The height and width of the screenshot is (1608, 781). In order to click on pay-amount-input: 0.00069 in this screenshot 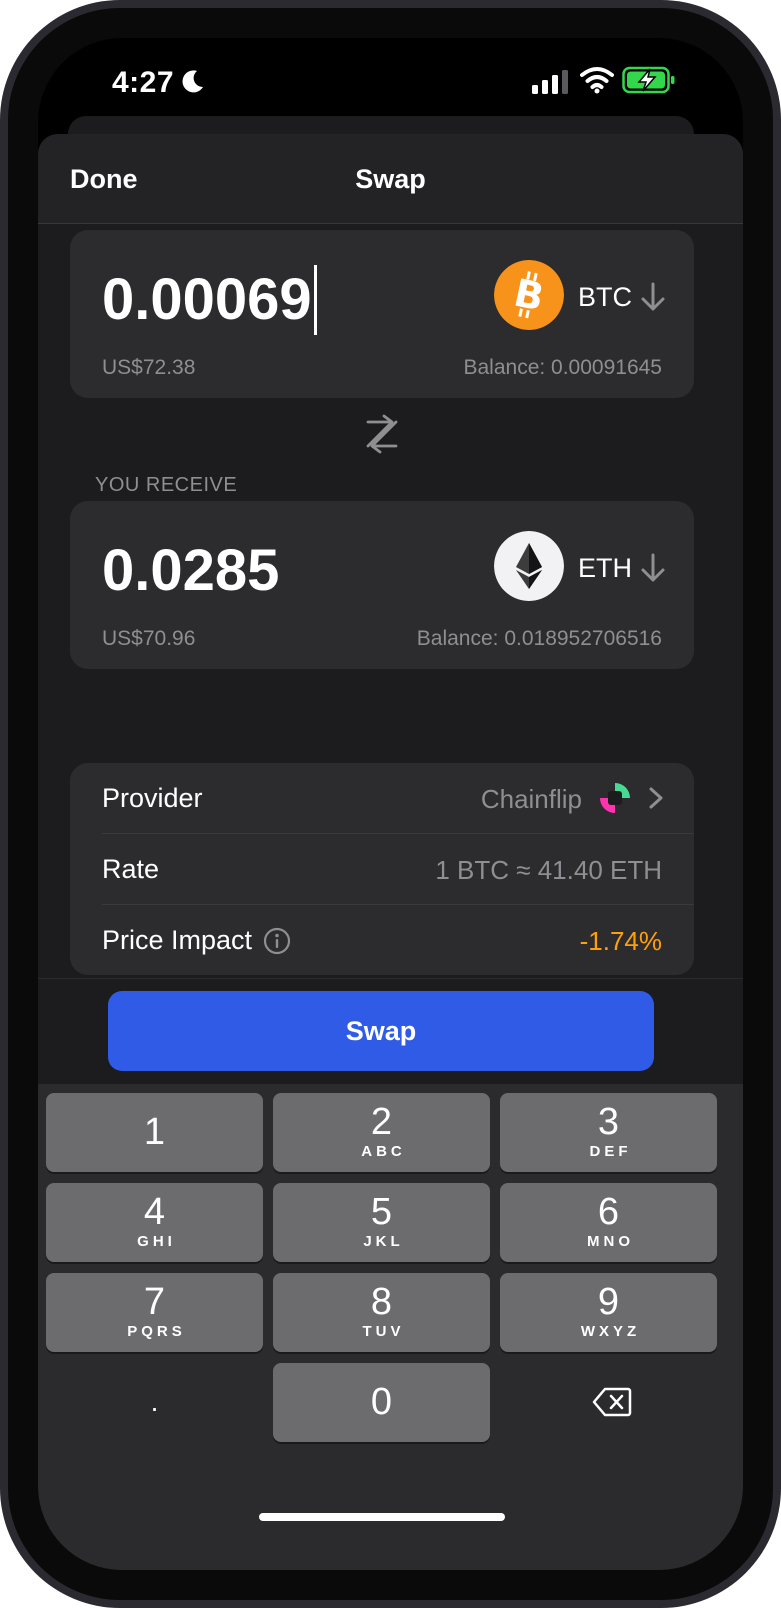, I will do `click(209, 299)`.